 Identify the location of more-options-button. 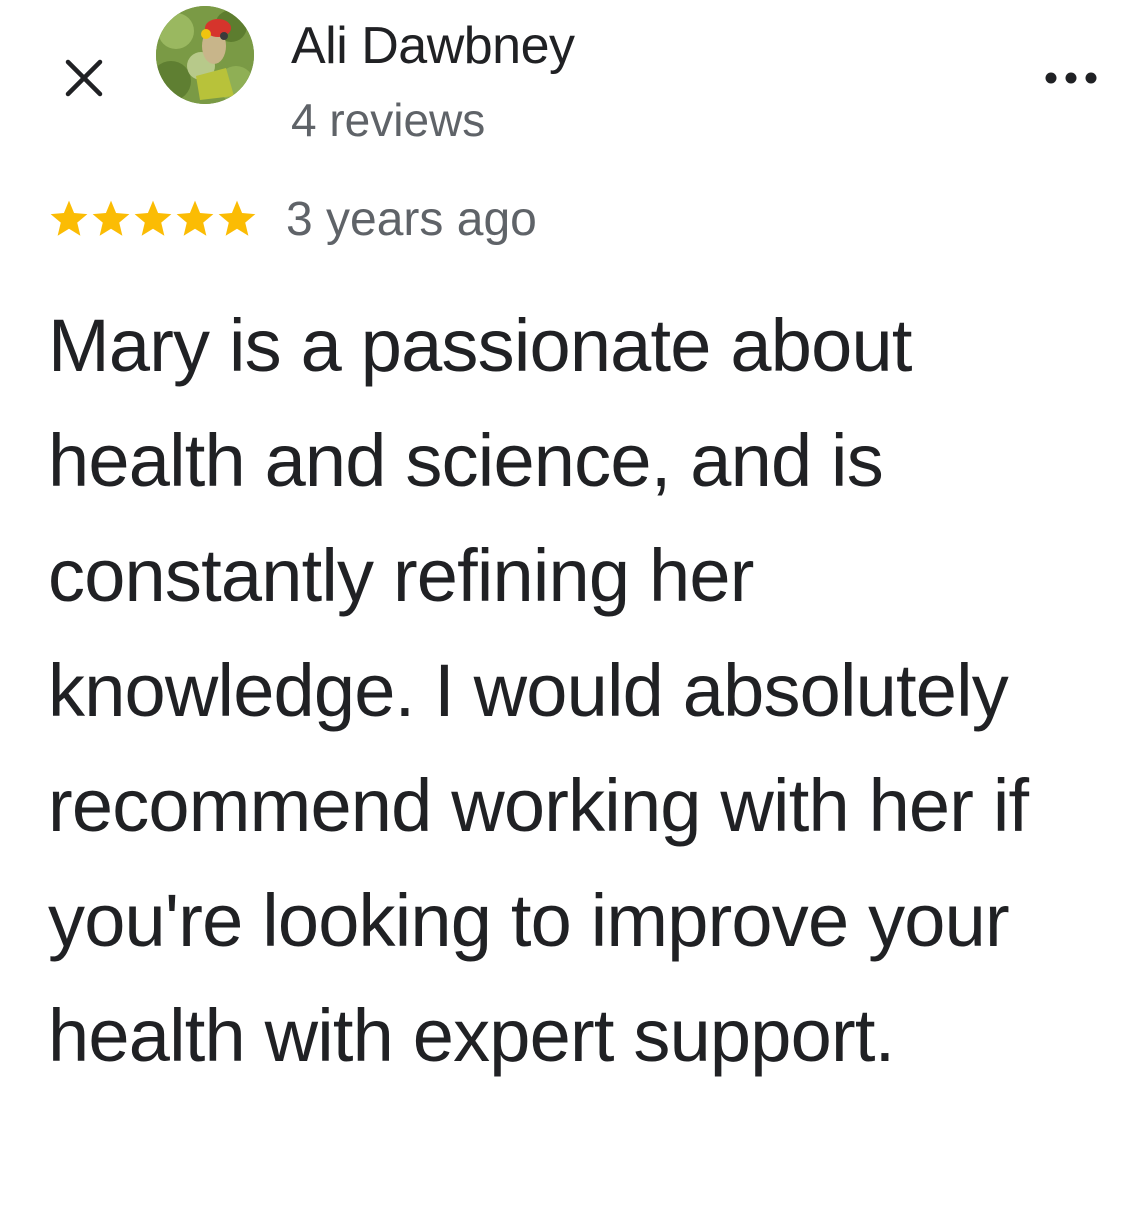
(1071, 78).